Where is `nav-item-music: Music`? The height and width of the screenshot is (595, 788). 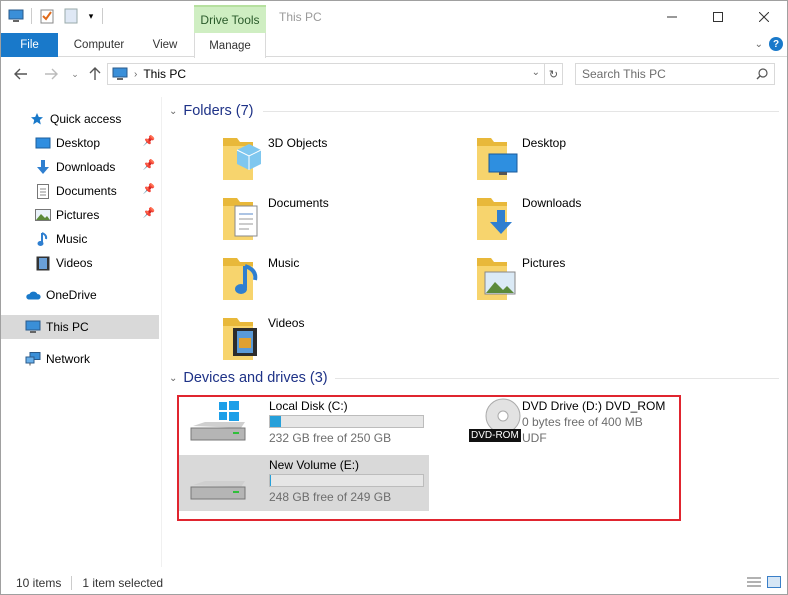
nav-item-music: Music is located at coordinates (80, 239).